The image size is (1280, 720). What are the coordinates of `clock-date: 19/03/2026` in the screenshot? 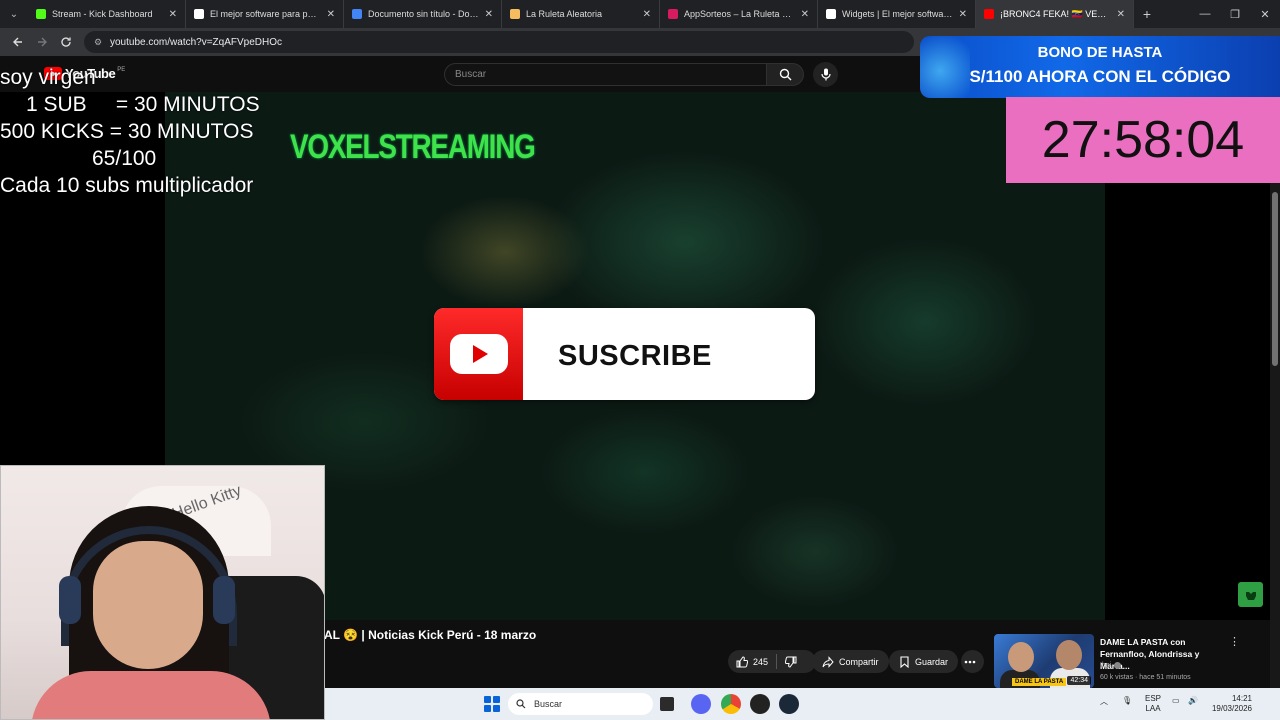 It's located at (1231, 708).